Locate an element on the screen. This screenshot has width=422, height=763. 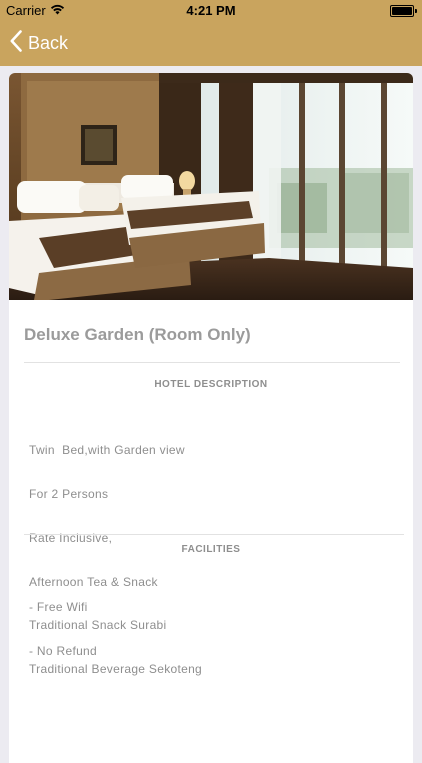
status-time: 4:21 PM is located at coordinates (211, 10).